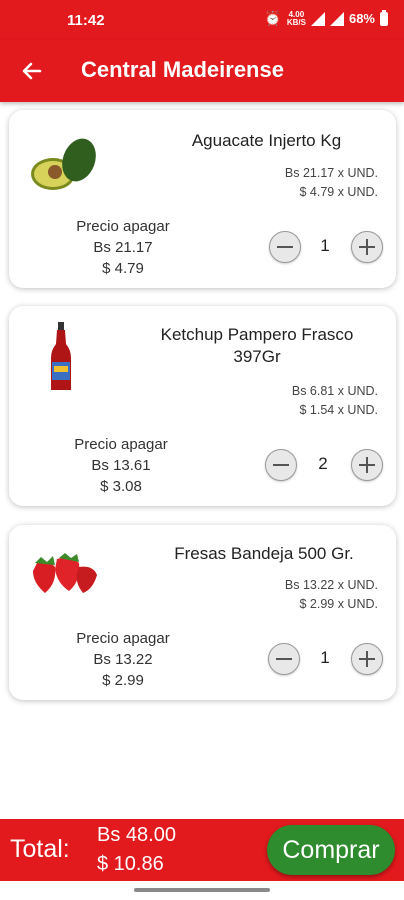 The width and height of the screenshot is (404, 900). Describe the element at coordinates (61, 356) in the screenshot. I see `ketchup-bottle-image` at that location.